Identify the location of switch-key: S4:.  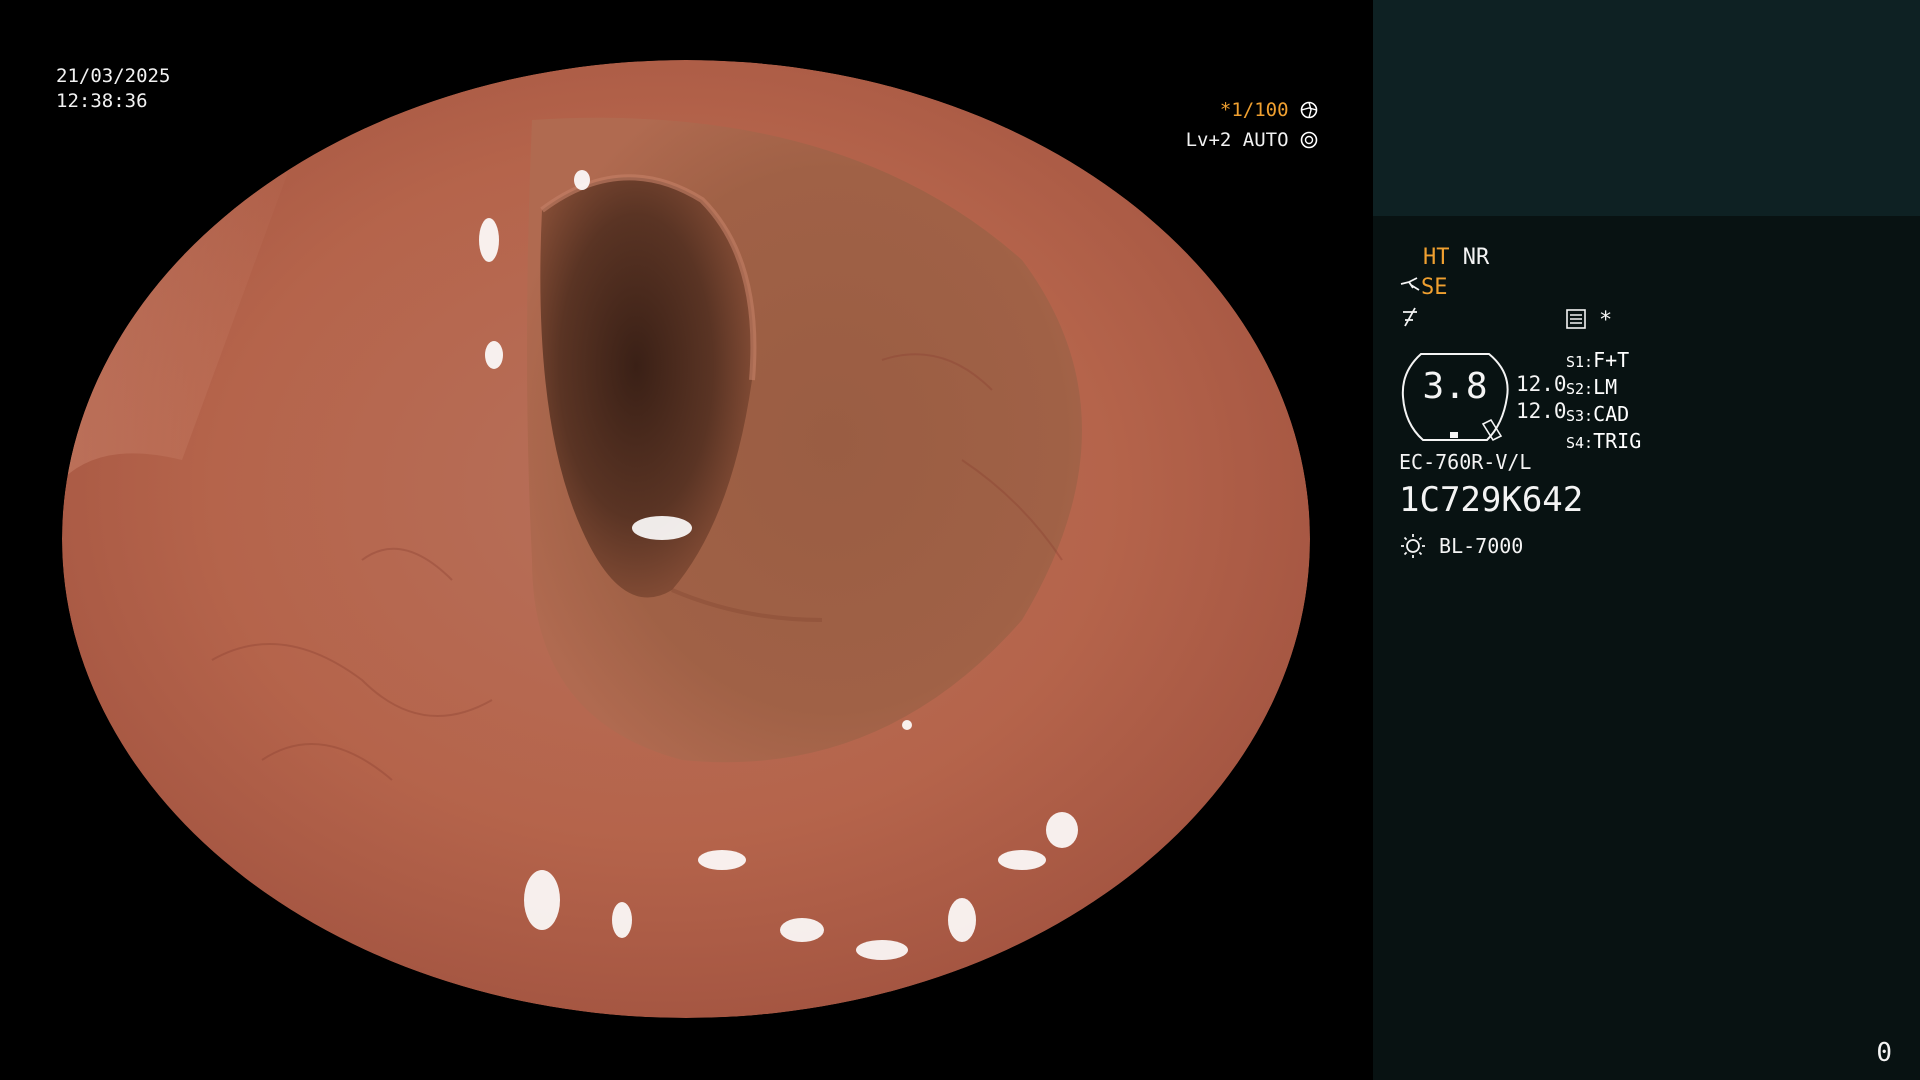
(1580, 443).